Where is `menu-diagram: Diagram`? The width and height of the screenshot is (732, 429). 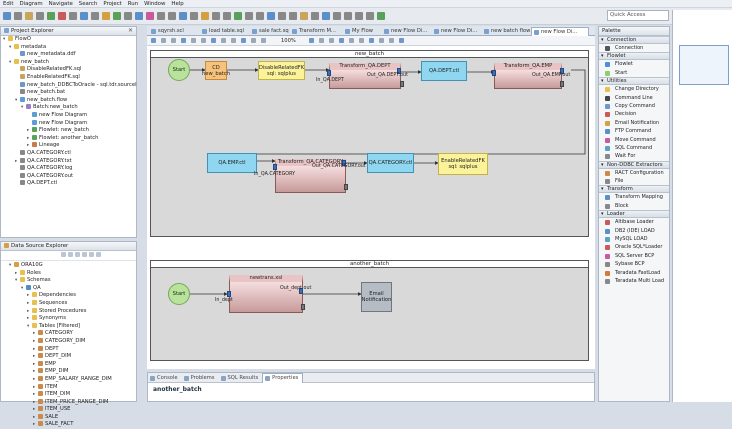
menu-diagram: Diagram is located at coordinates (30, 4).